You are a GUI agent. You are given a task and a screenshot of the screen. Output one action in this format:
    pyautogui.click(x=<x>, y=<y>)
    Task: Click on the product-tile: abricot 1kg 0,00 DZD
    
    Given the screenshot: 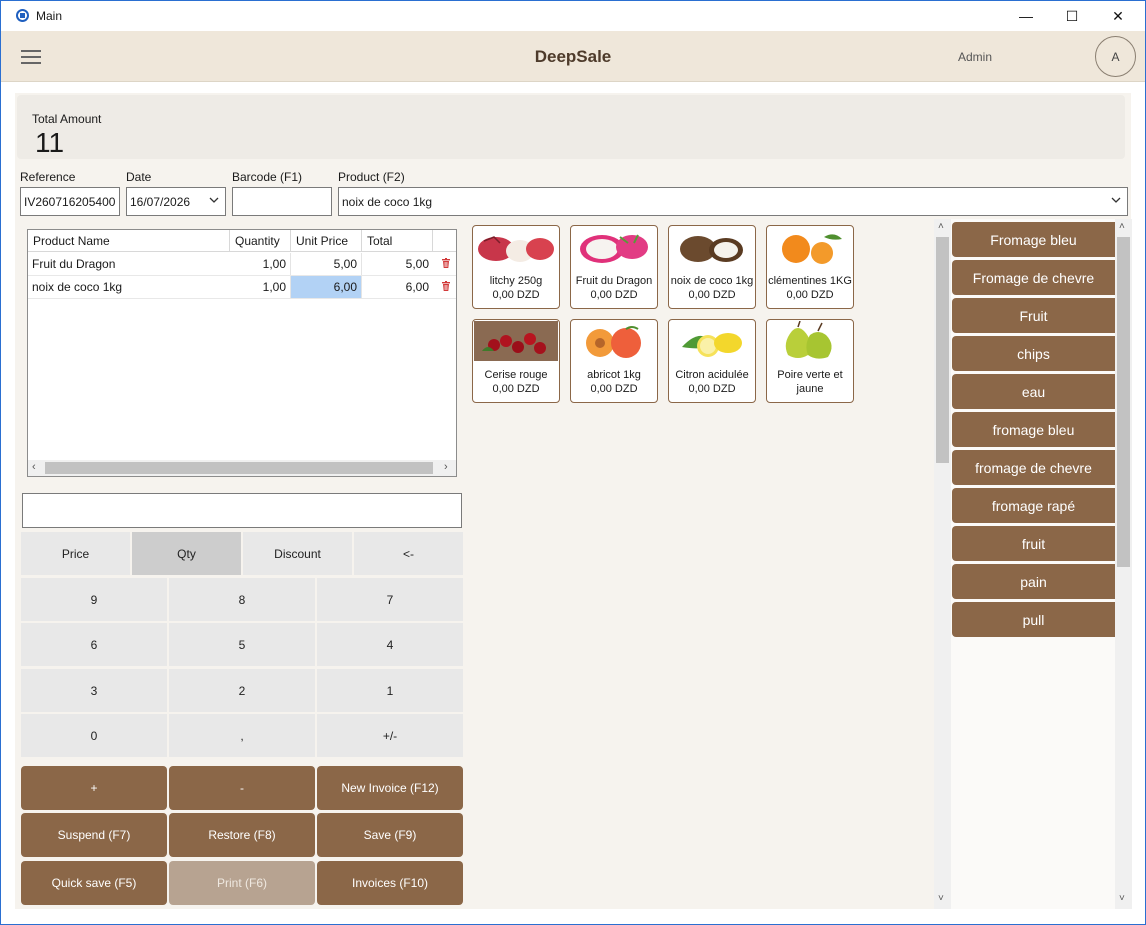 What is the action you would take?
    pyautogui.click(x=614, y=361)
    